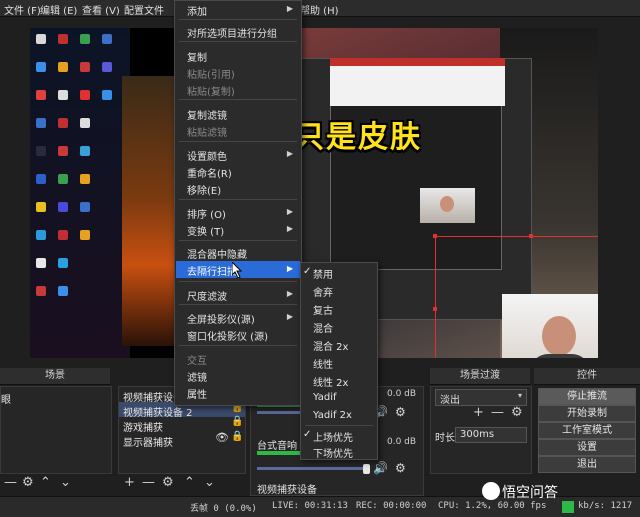 The height and width of the screenshot is (517, 640). Describe the element at coordinates (380, 468) in the screenshot. I see `speaker-icon: 🔊` at that location.